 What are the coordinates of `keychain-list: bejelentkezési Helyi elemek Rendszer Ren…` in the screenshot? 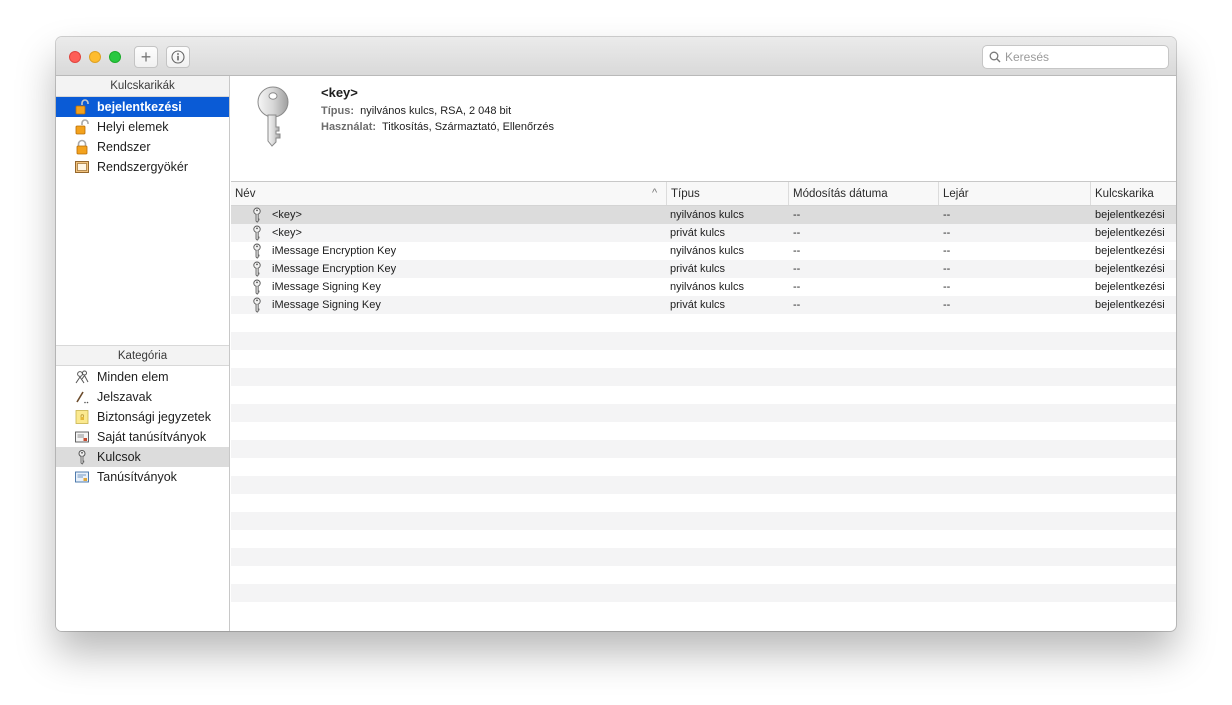 It's located at (142, 221).